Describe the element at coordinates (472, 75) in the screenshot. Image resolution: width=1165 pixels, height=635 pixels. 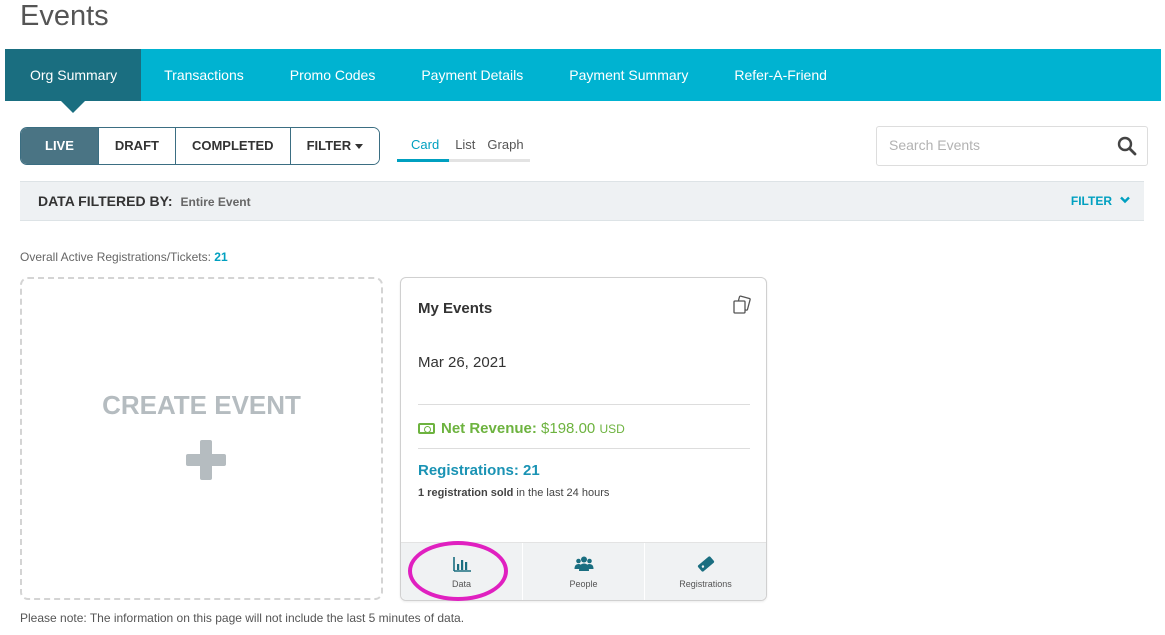
I see `tab-payment-details: Payment Details` at that location.